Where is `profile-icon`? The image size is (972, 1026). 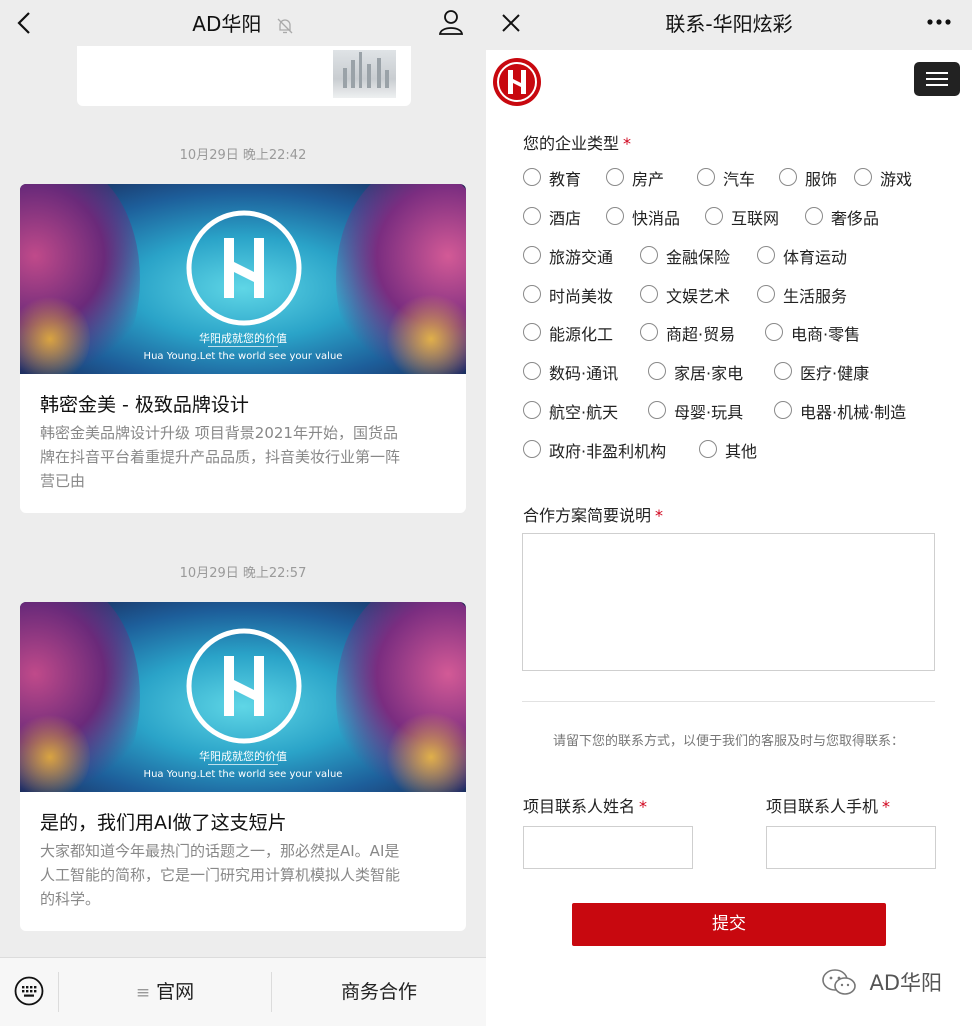
profile-icon is located at coordinates (451, 22).